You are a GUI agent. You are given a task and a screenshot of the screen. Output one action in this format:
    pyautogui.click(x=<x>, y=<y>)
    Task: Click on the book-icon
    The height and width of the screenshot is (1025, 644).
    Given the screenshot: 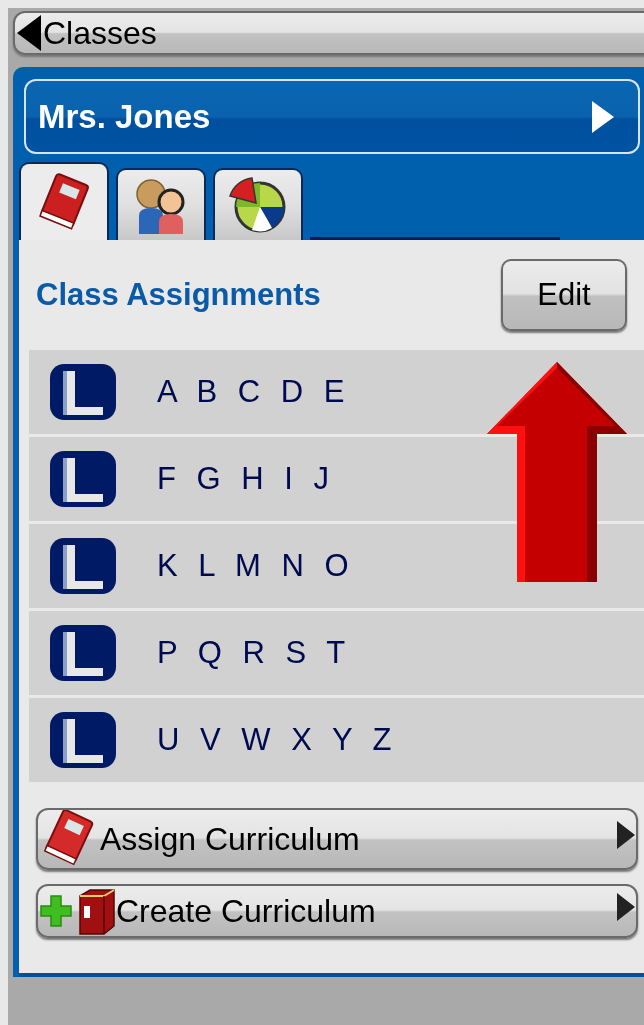 What is the action you would take?
    pyautogui.click(x=96, y=911)
    